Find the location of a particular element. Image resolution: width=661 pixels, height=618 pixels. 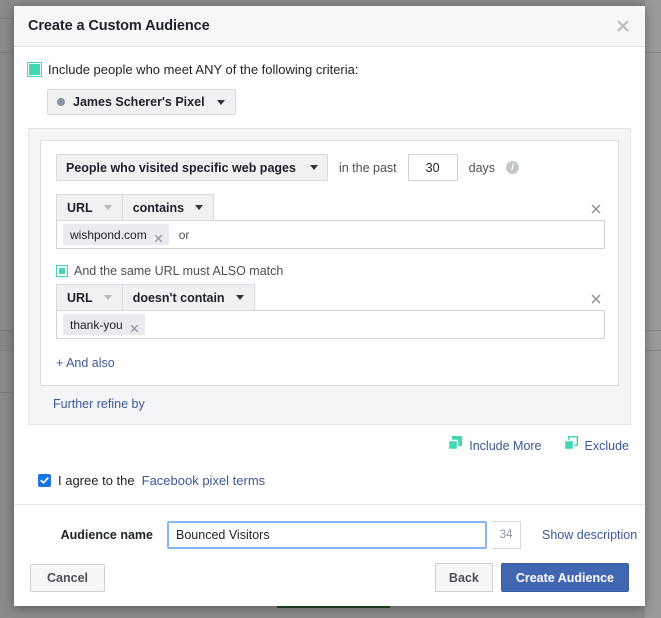

condition-operator-dropdown: contains is located at coordinates (168, 207).